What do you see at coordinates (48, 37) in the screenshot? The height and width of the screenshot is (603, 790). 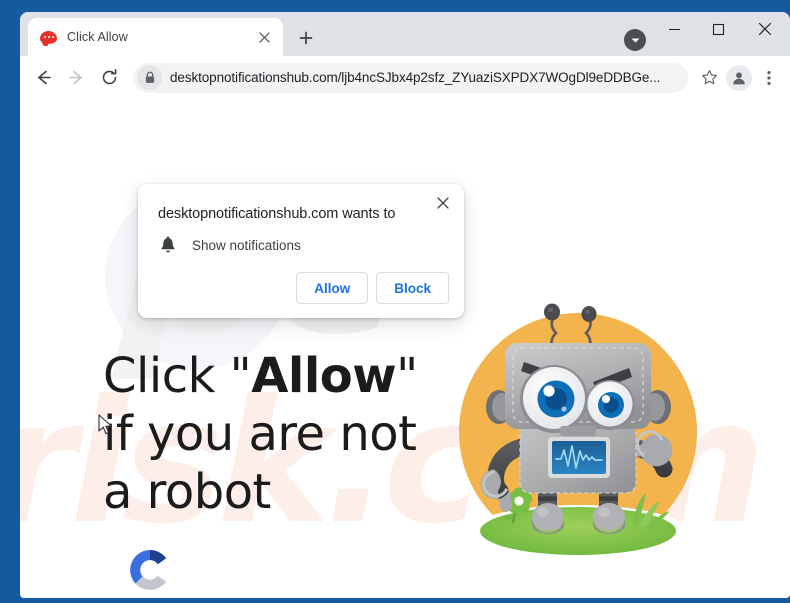 I see `tab-favicon-speech-bubble-icon` at bounding box center [48, 37].